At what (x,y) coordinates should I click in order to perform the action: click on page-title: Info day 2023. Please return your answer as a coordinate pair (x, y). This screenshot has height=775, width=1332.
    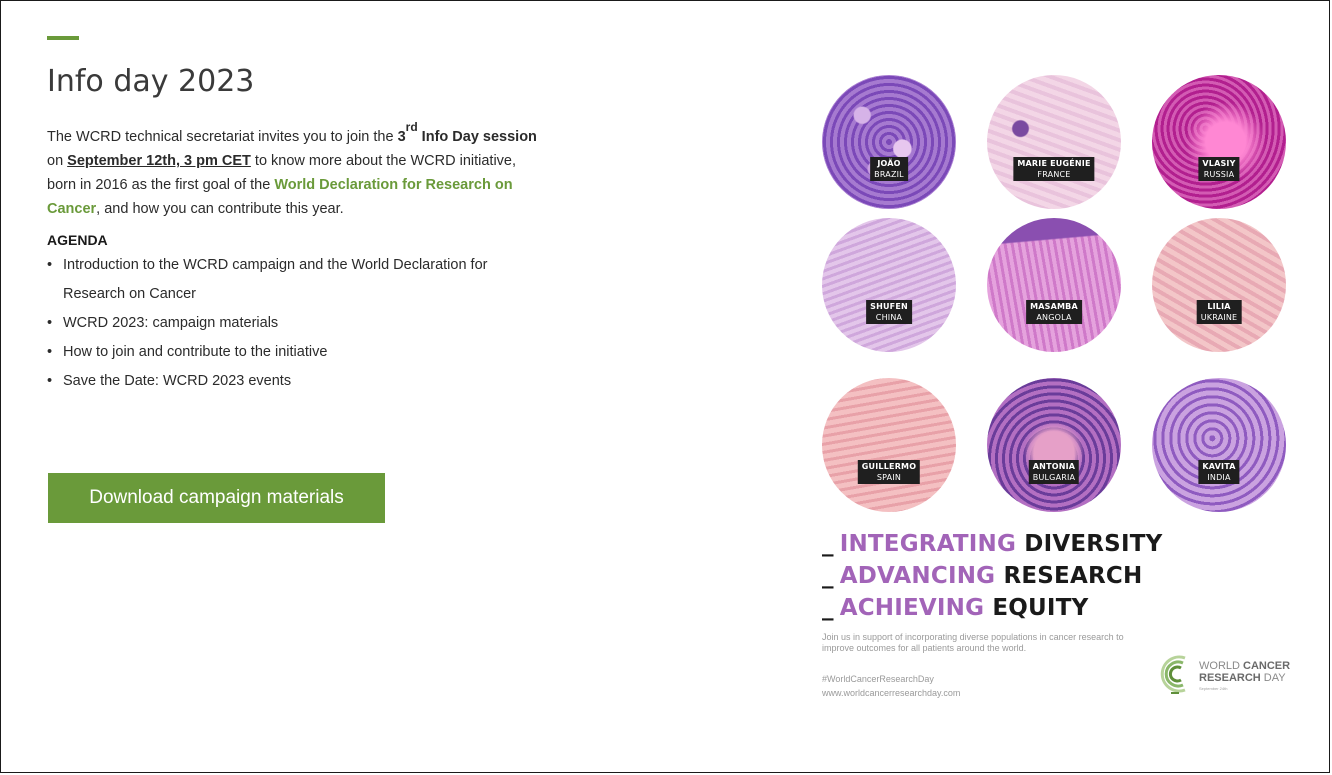
    Looking at the image, I should click on (151, 81).